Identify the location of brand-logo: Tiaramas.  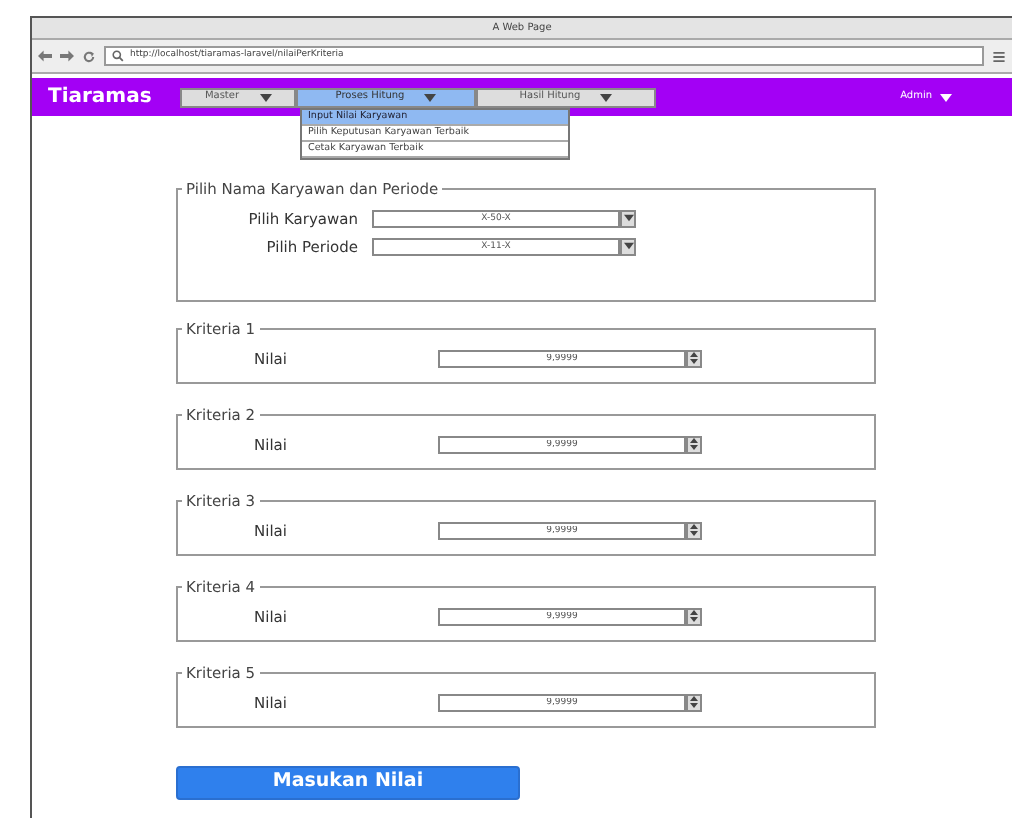
(114, 97).